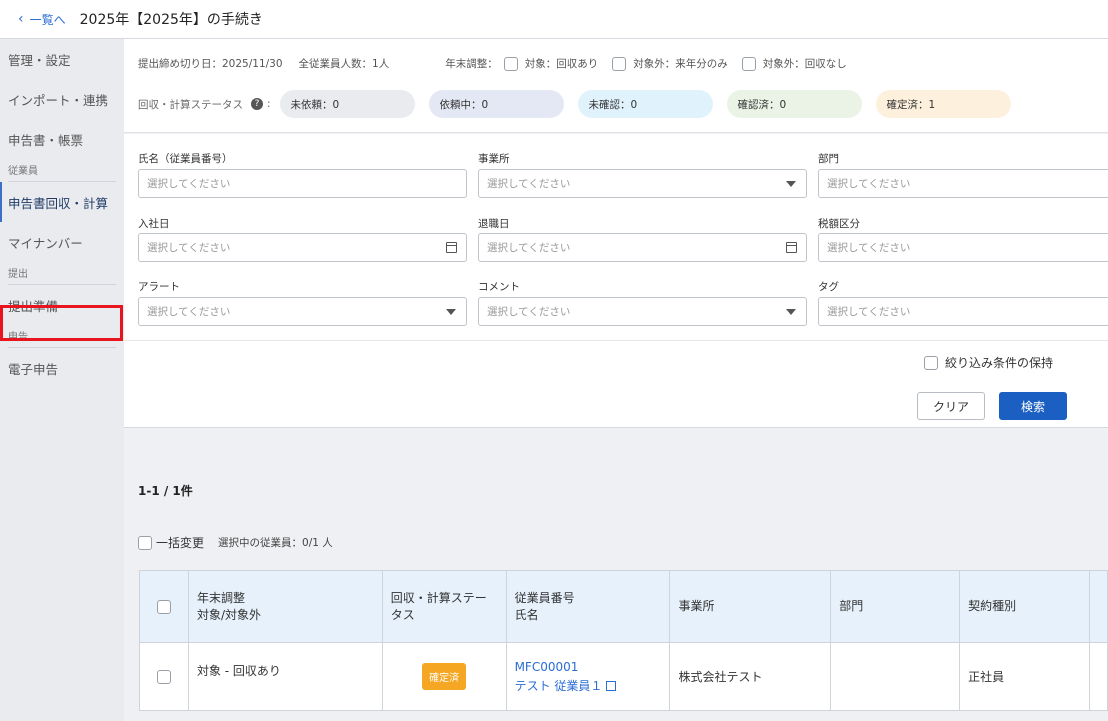  What do you see at coordinates (23, 171) in the screenshot?
I see `sidebar-section-employee: 従業員` at bounding box center [23, 171].